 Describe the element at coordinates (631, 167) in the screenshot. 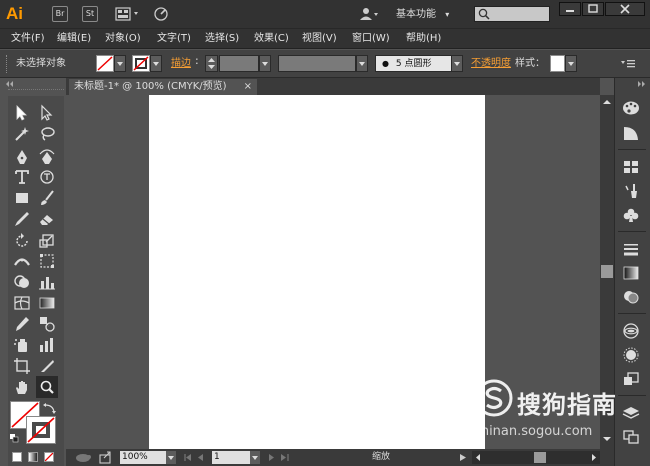

I see `swatches-panel-button` at that location.